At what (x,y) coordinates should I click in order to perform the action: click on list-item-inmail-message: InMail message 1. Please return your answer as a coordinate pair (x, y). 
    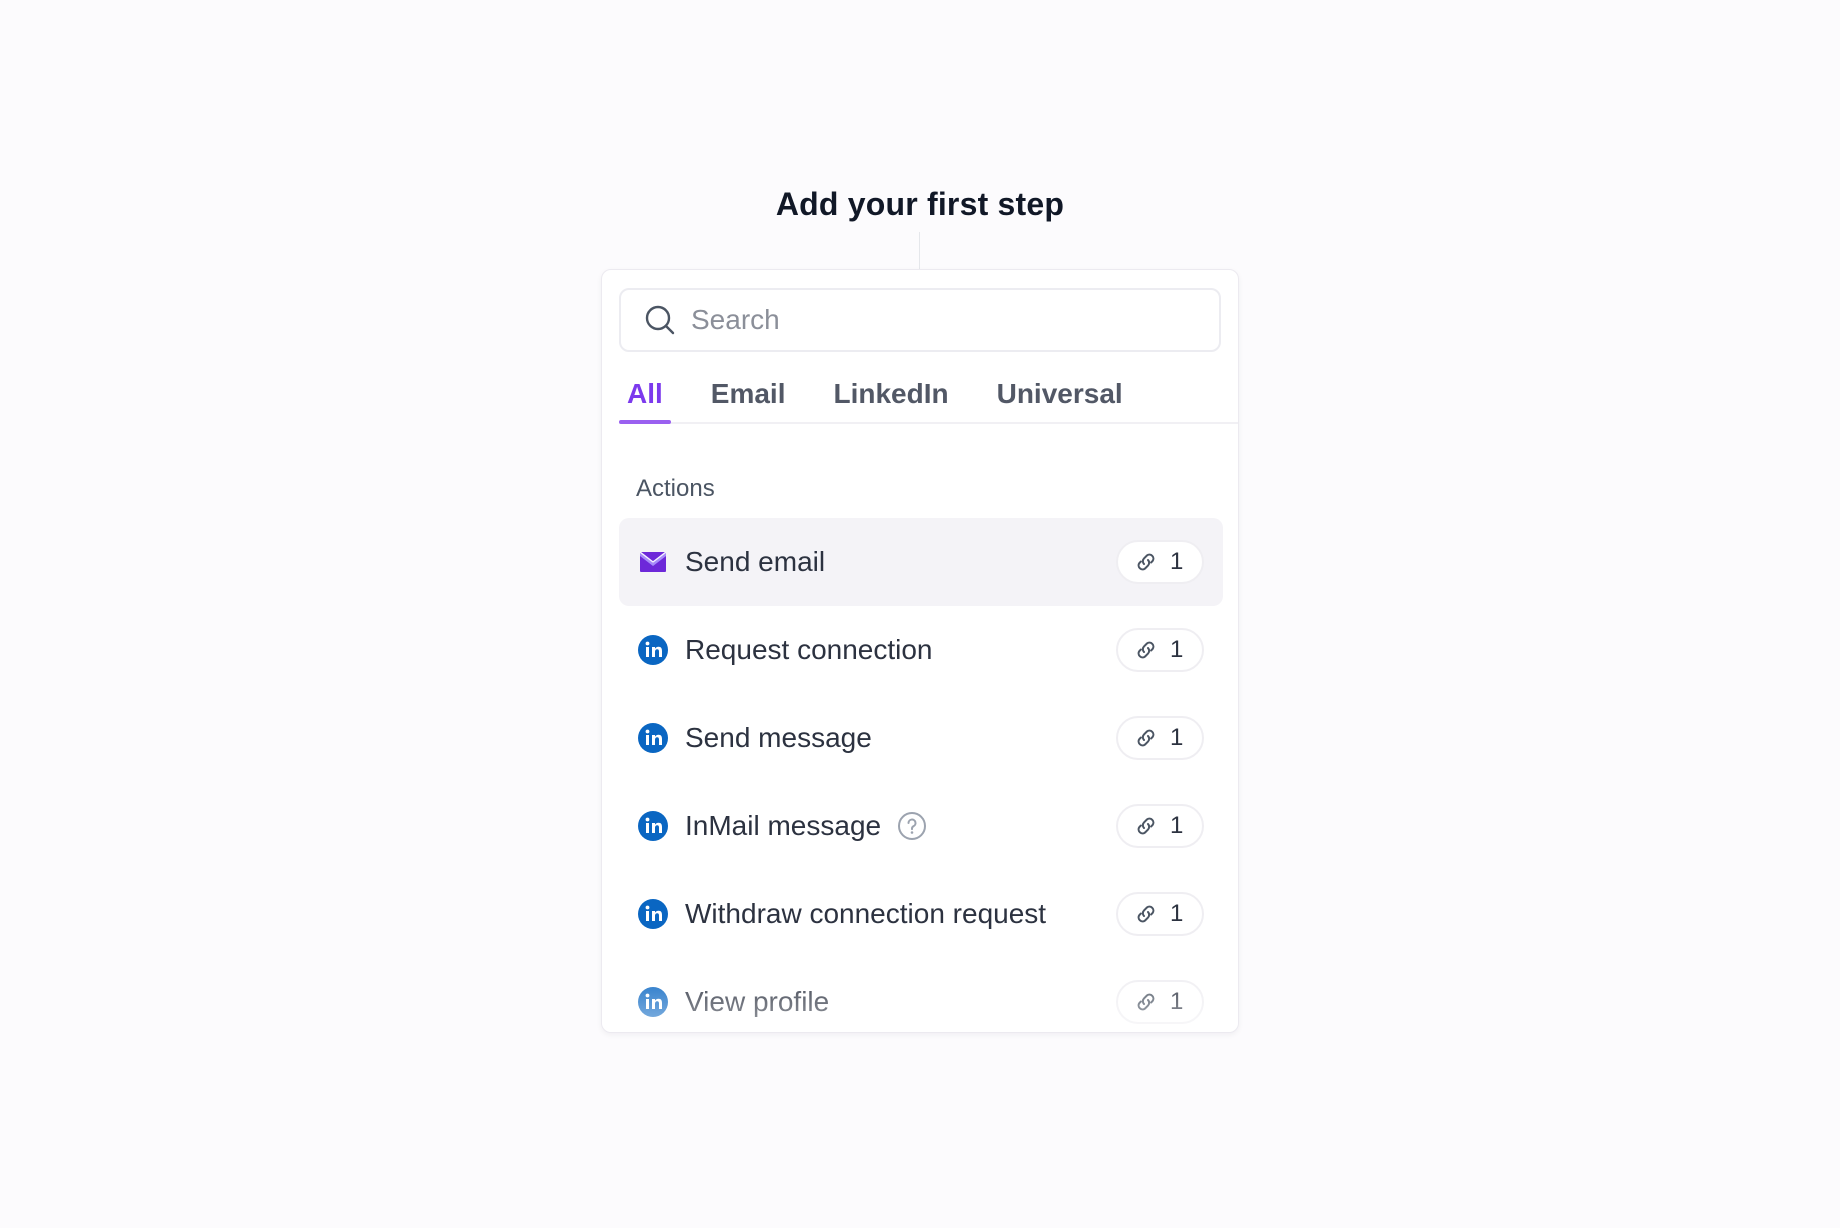
    Looking at the image, I should click on (921, 826).